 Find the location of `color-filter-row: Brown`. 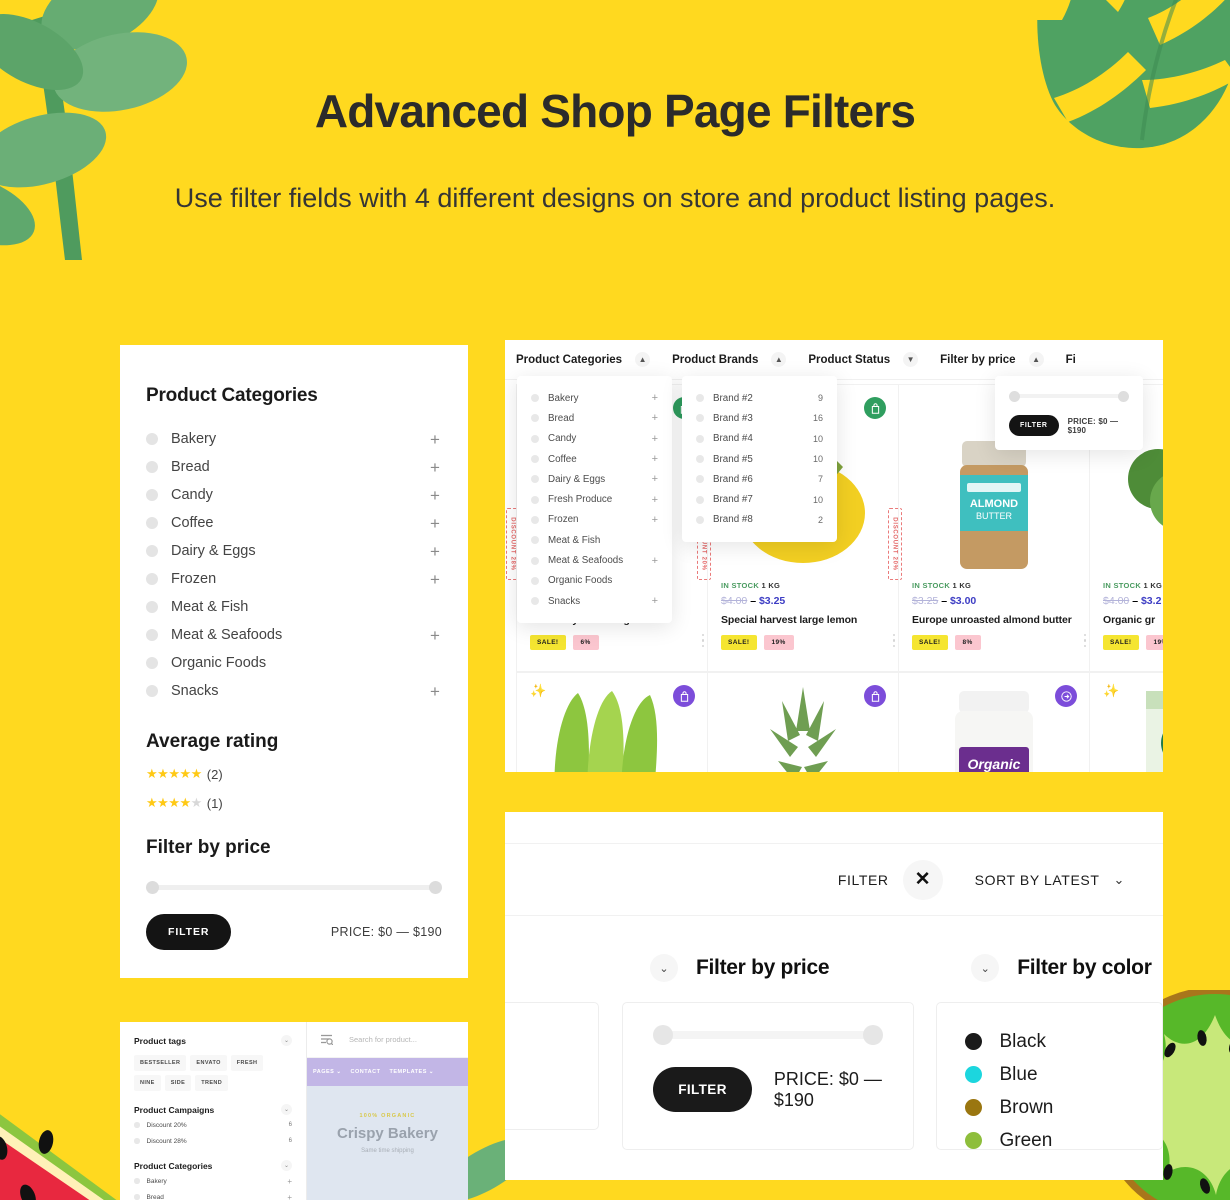

color-filter-row: Brown is located at coordinates (1063, 1107).